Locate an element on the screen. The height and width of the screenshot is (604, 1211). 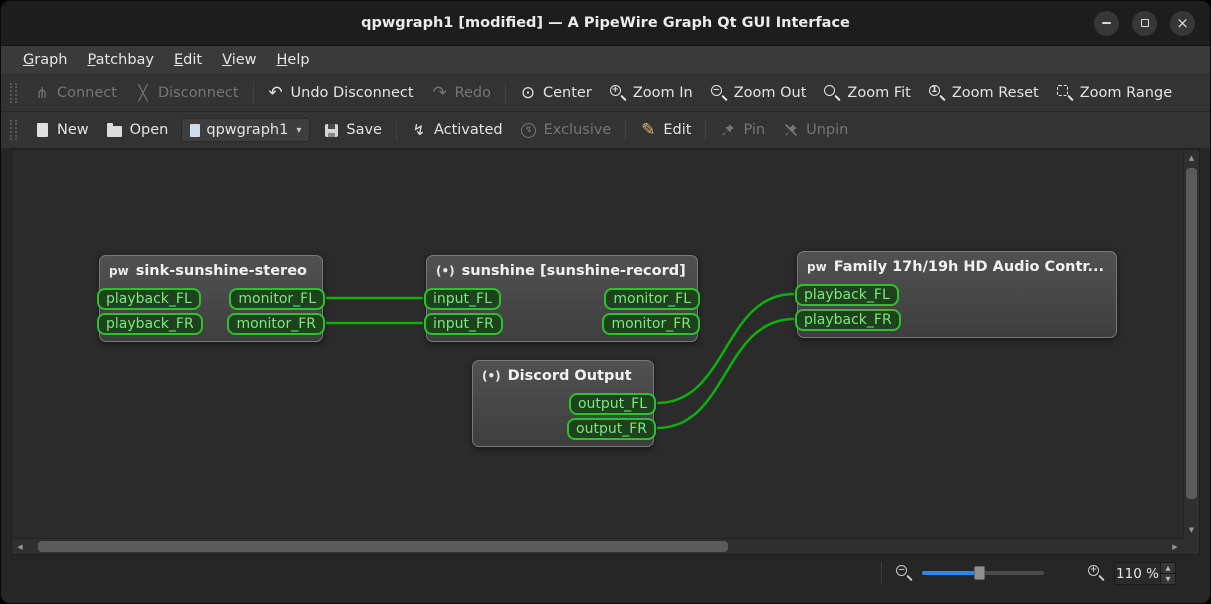
exclusive-icon: ↯ is located at coordinates (529, 130).